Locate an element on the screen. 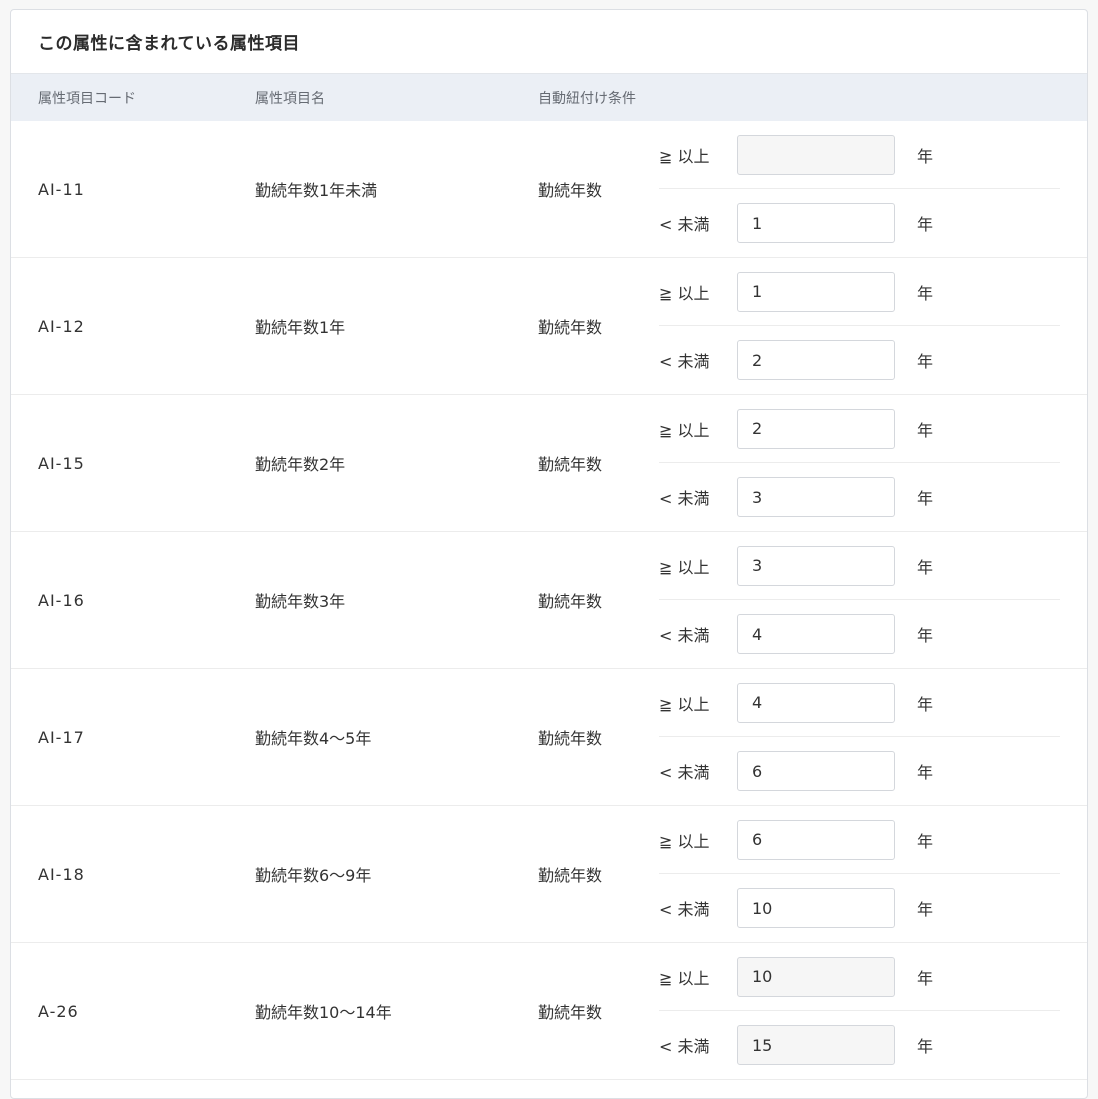 The height and width of the screenshot is (1099, 1098). row-name: 勤続年数3年 is located at coordinates (300, 601).